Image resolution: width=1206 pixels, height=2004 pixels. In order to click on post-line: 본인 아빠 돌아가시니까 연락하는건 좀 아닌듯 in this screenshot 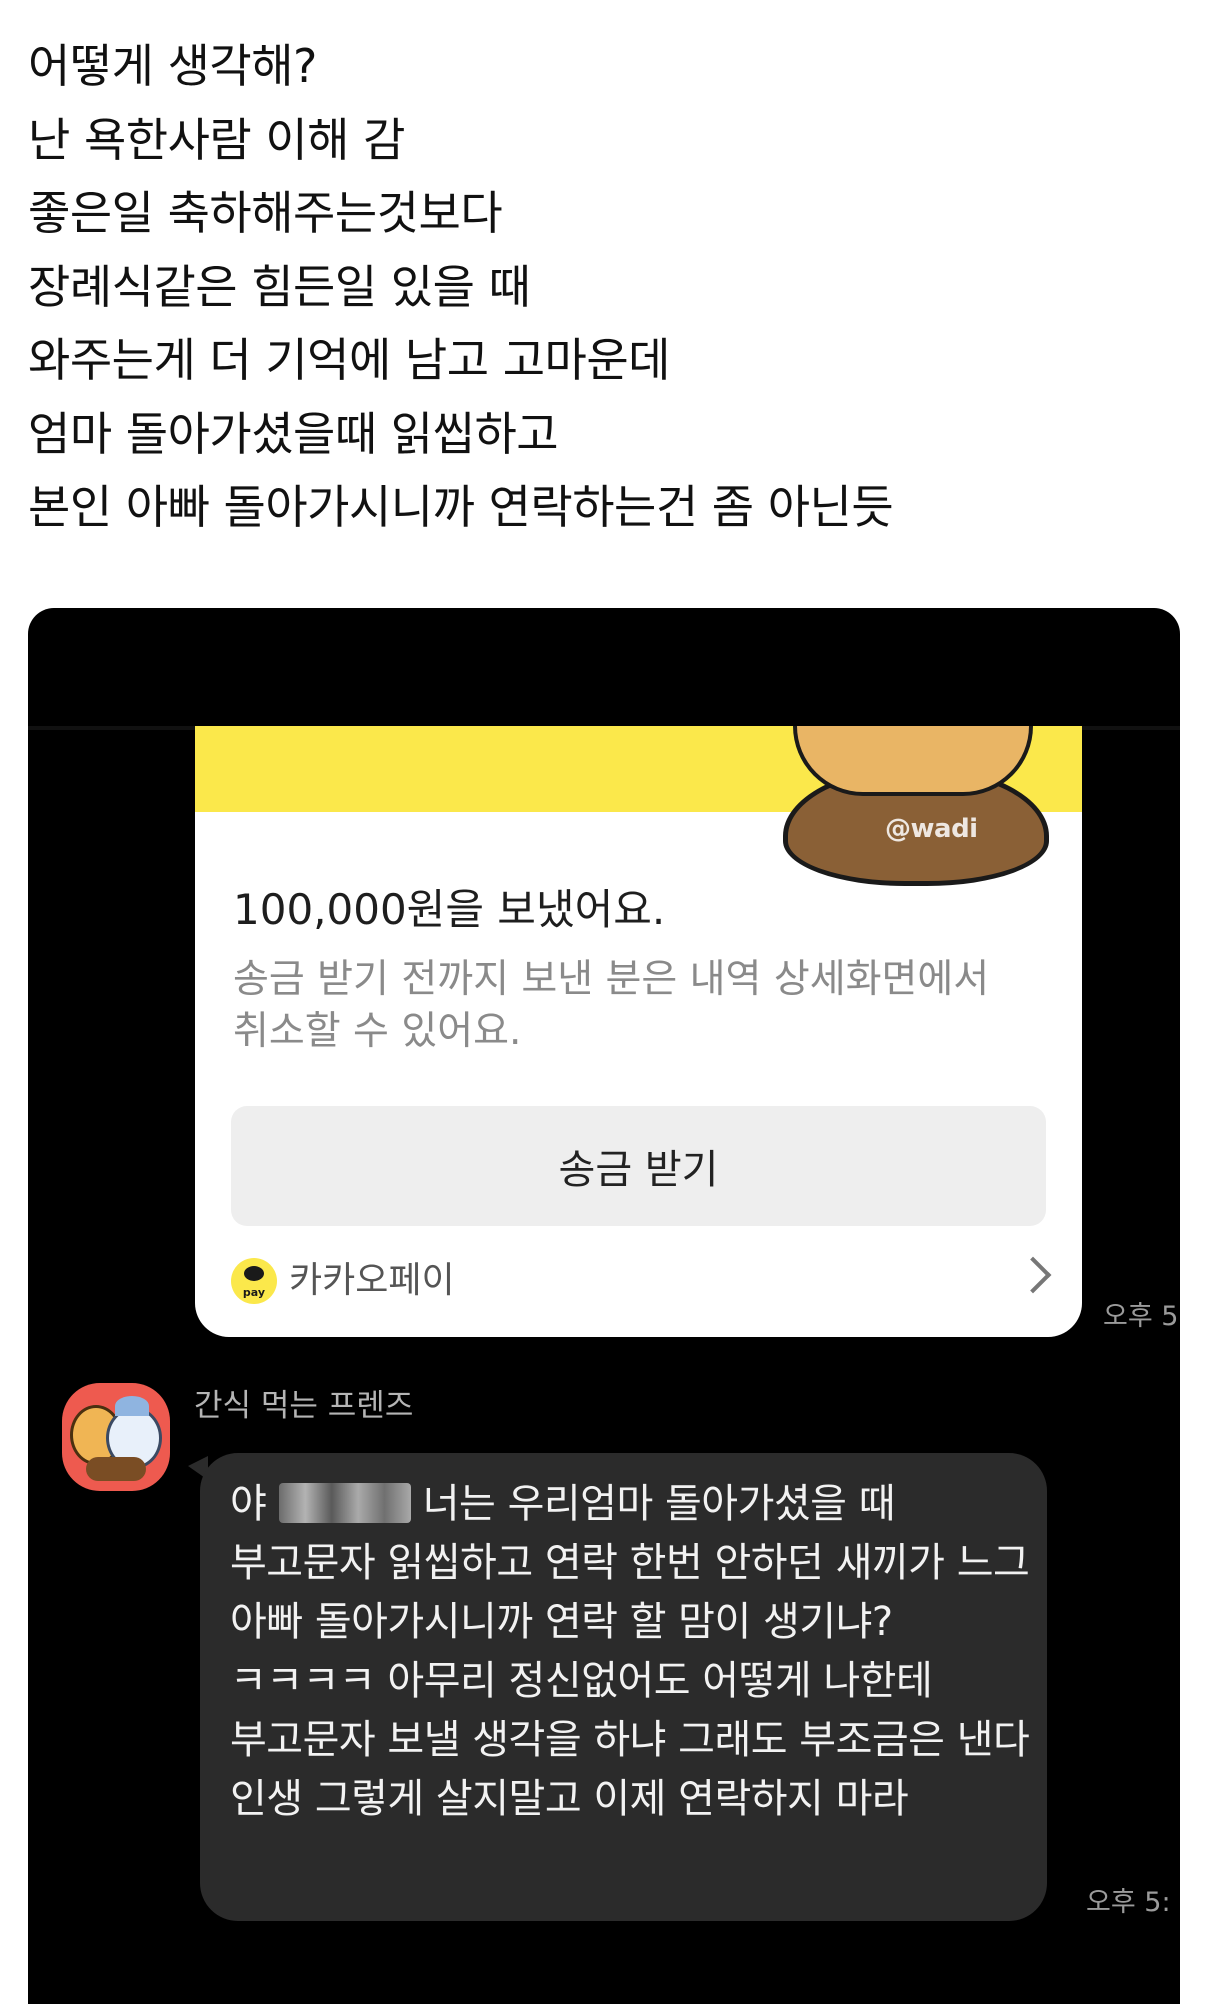, I will do `click(461, 507)`.